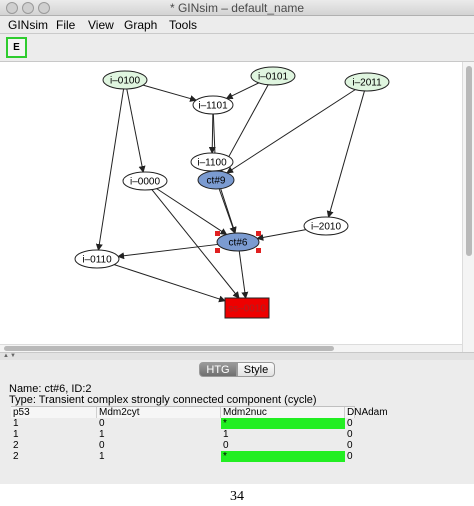  I want to click on edit-mode-button: E, so click(16, 47).